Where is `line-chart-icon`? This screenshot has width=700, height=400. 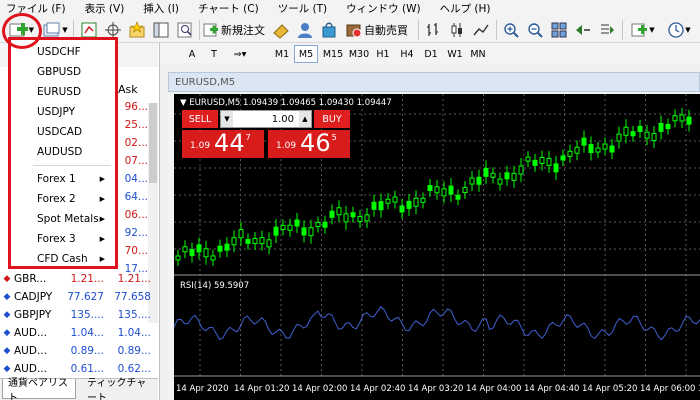
line-chart-icon is located at coordinates (481, 30).